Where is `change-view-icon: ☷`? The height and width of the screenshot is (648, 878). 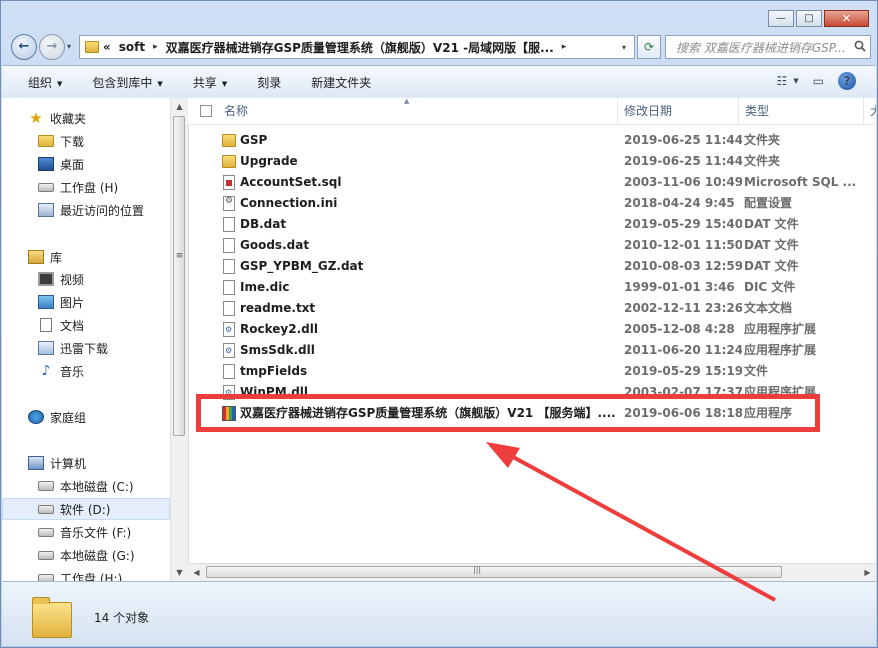 change-view-icon: ☷ is located at coordinates (782, 81).